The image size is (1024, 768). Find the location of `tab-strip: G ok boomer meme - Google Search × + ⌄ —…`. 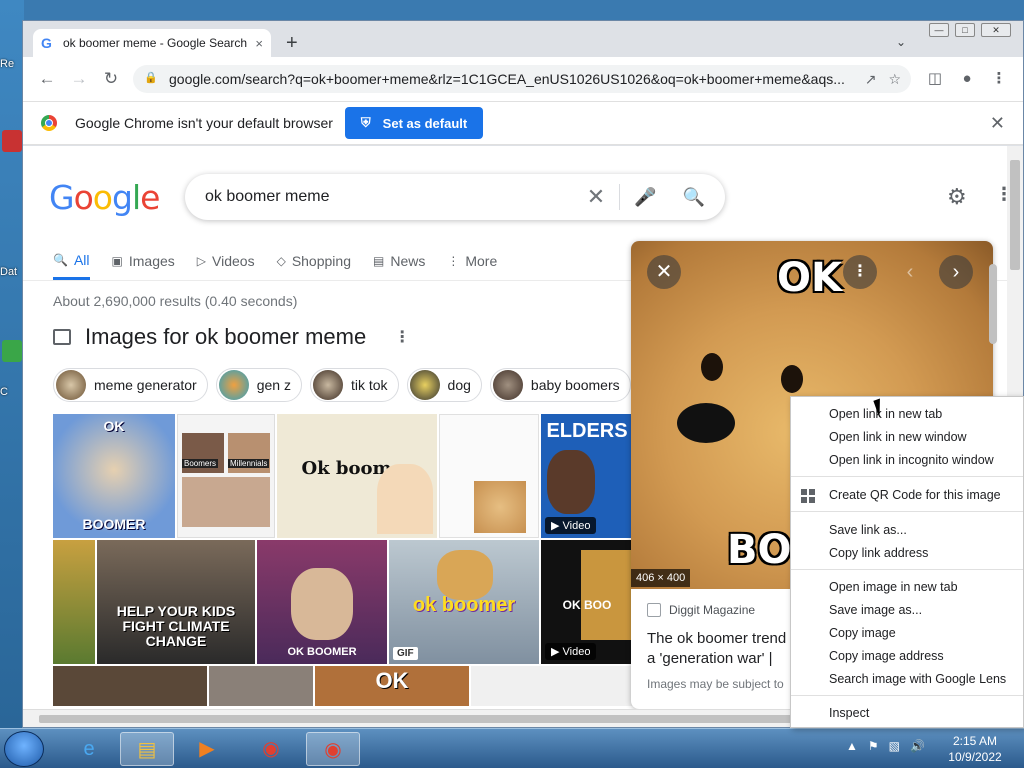

tab-strip: G ok boomer meme - Google Search × + ⌄ —… is located at coordinates (523, 39).